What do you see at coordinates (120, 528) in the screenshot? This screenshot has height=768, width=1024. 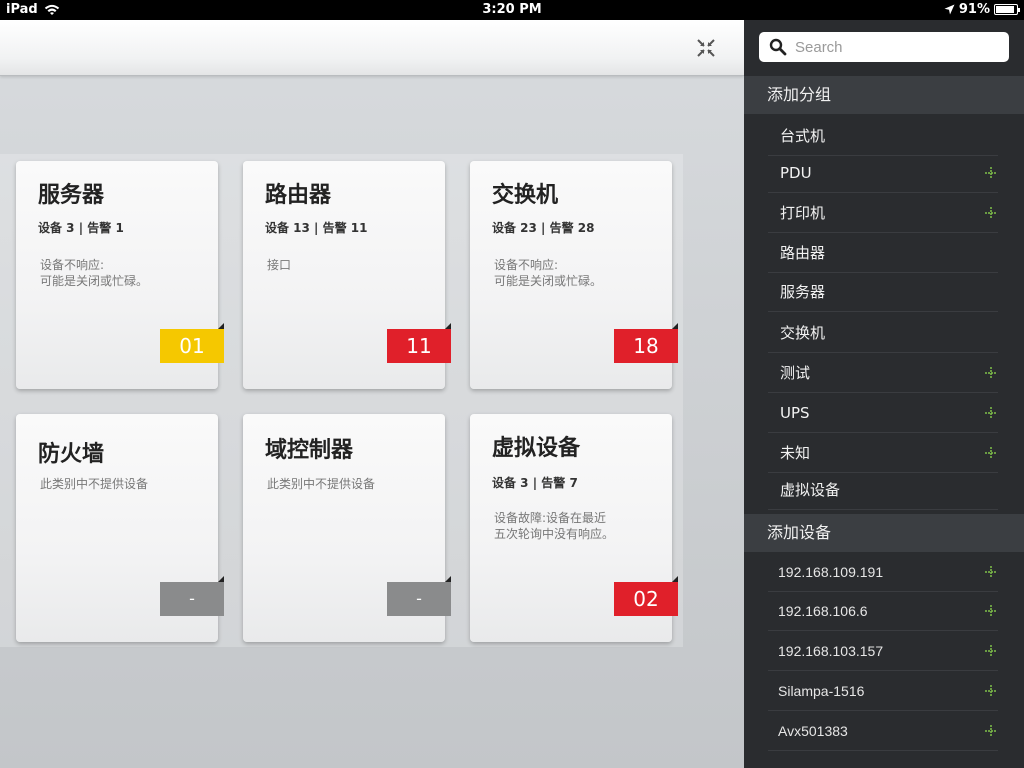 I see `category-card-firewall: 防火墙 此类别中不提供设备 -` at bounding box center [120, 528].